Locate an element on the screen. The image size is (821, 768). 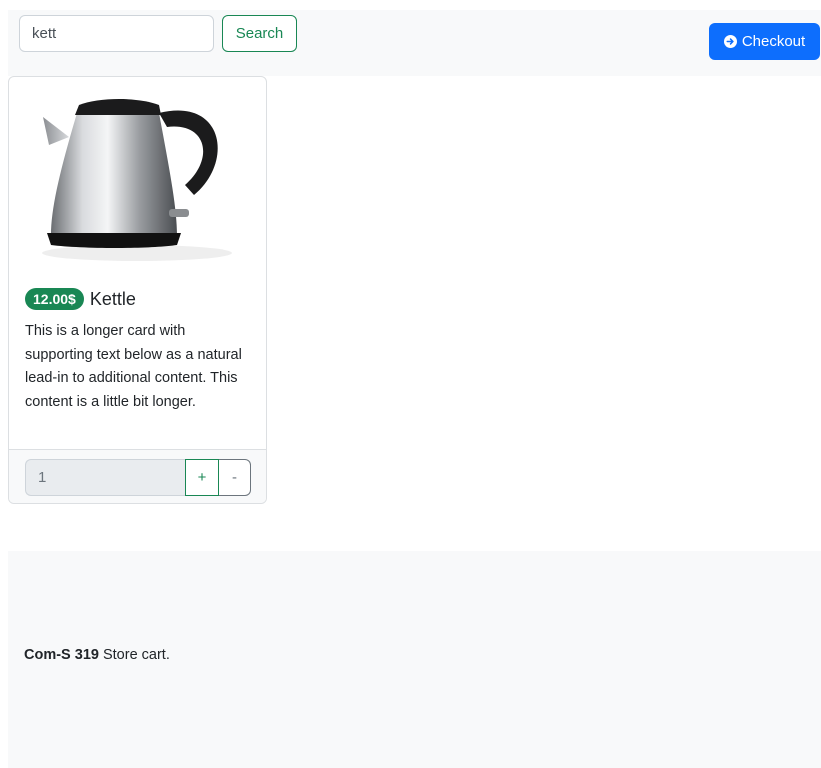
card-footer: + - is located at coordinates (137, 476).